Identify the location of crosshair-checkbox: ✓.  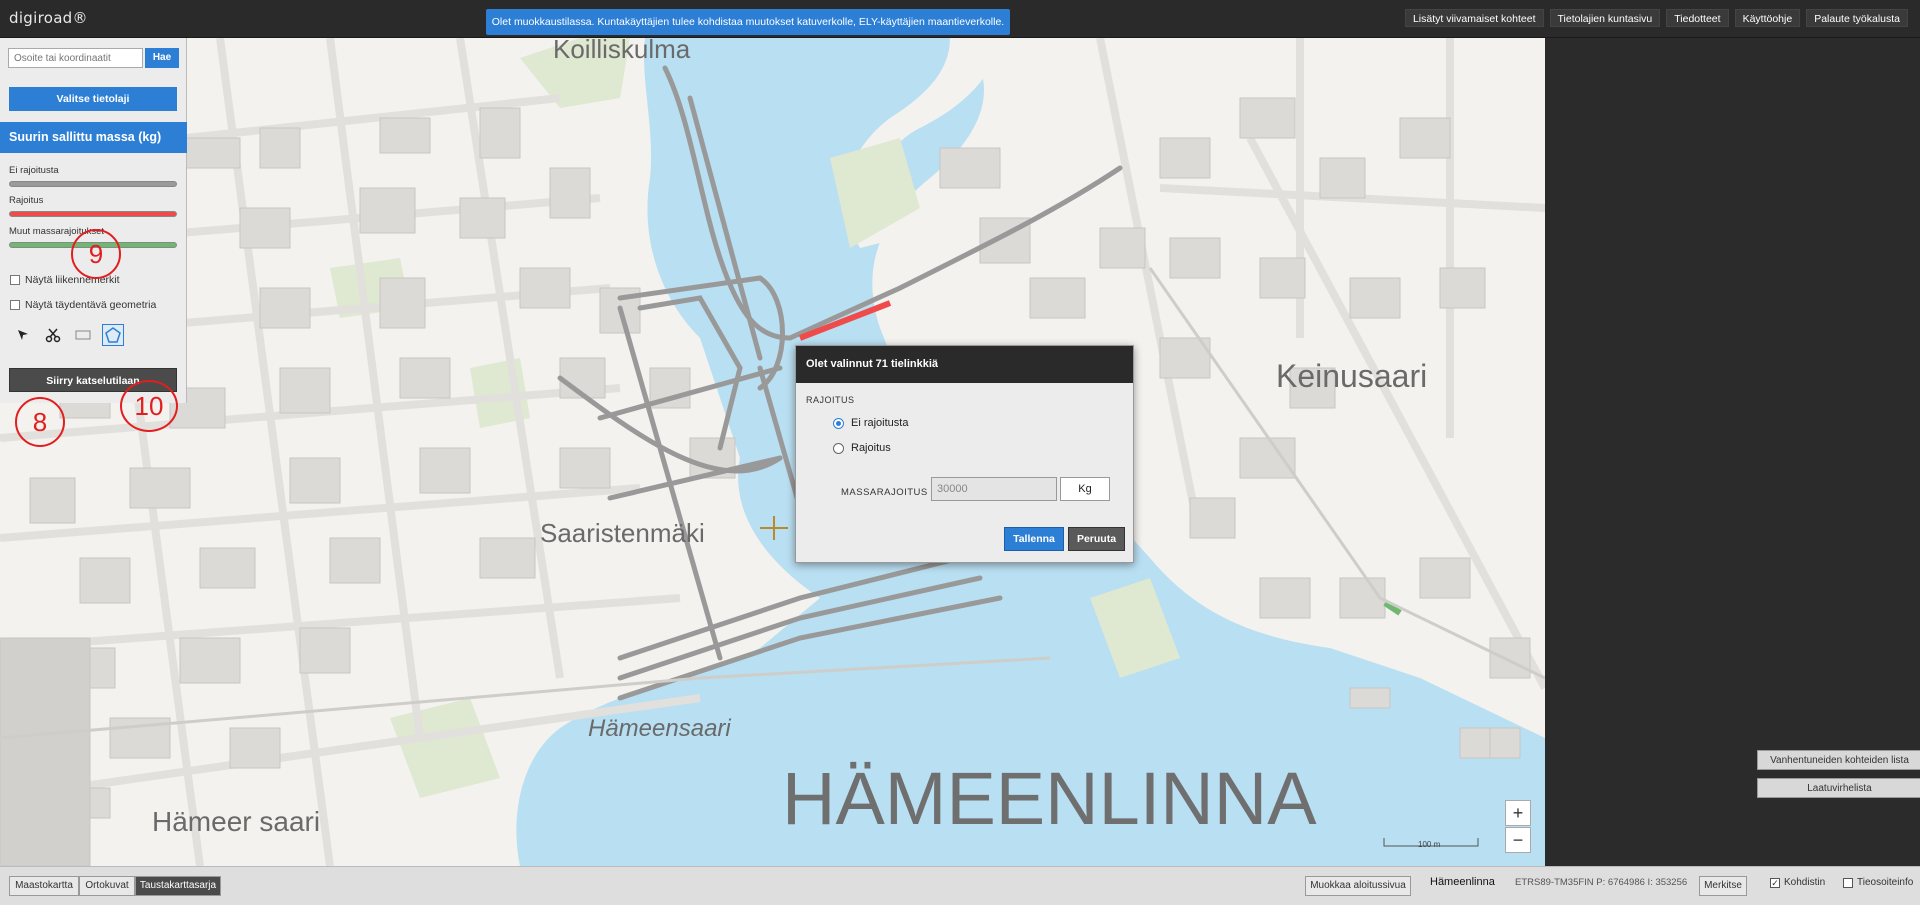
(1775, 882).